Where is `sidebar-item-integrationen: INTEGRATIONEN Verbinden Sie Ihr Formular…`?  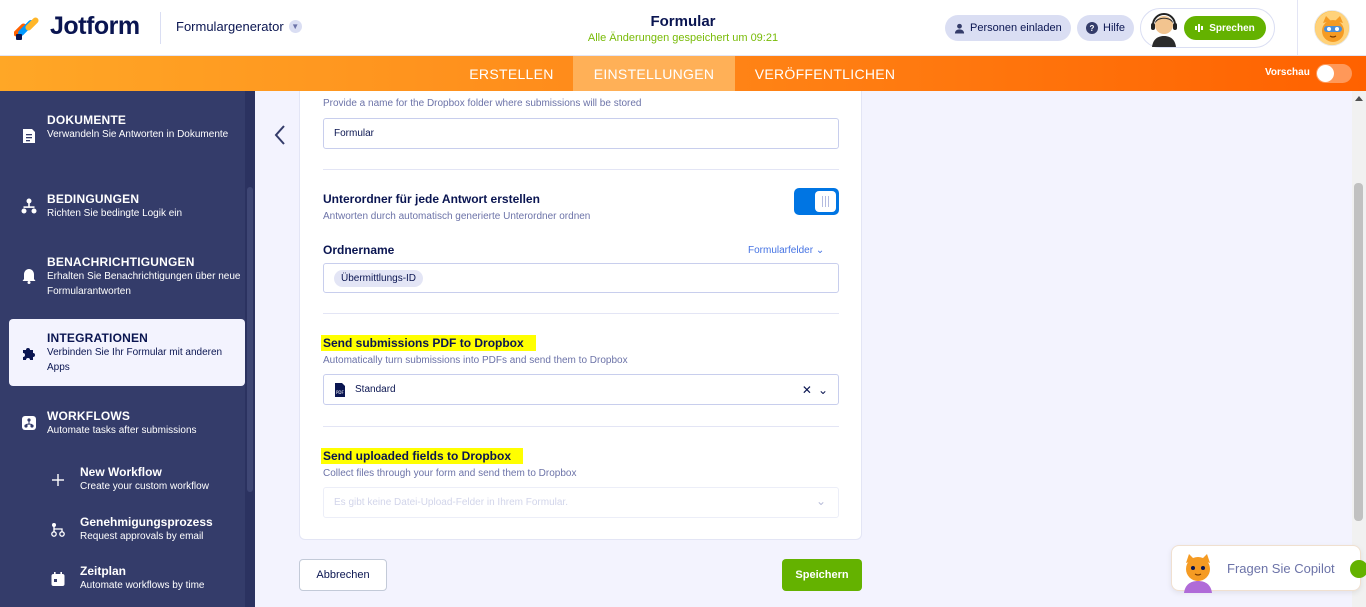 sidebar-item-integrationen: INTEGRATIONEN Verbinden Sie Ihr Formular… is located at coordinates (127, 352).